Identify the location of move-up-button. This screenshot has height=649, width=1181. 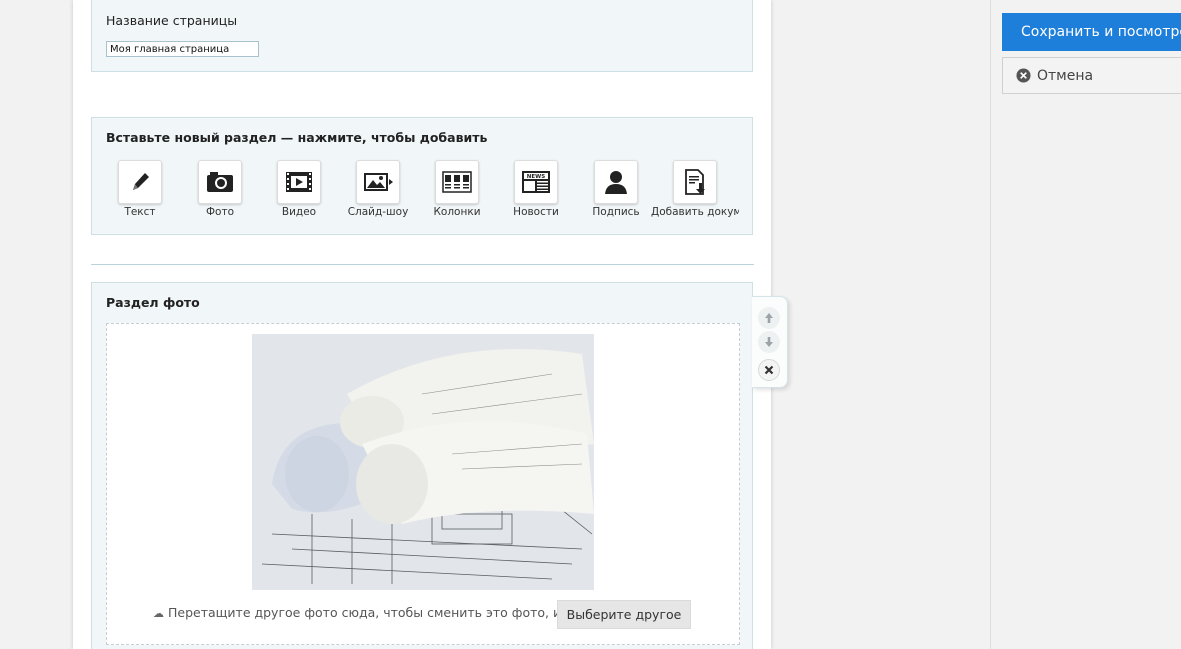
(769, 318).